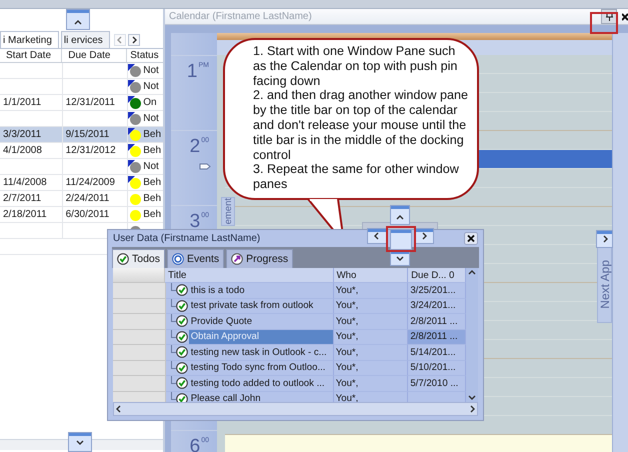 This screenshot has width=628, height=452. Describe the element at coordinates (22, 102) in the screenshot. I see `table-cell: 1/1/2011` at that location.